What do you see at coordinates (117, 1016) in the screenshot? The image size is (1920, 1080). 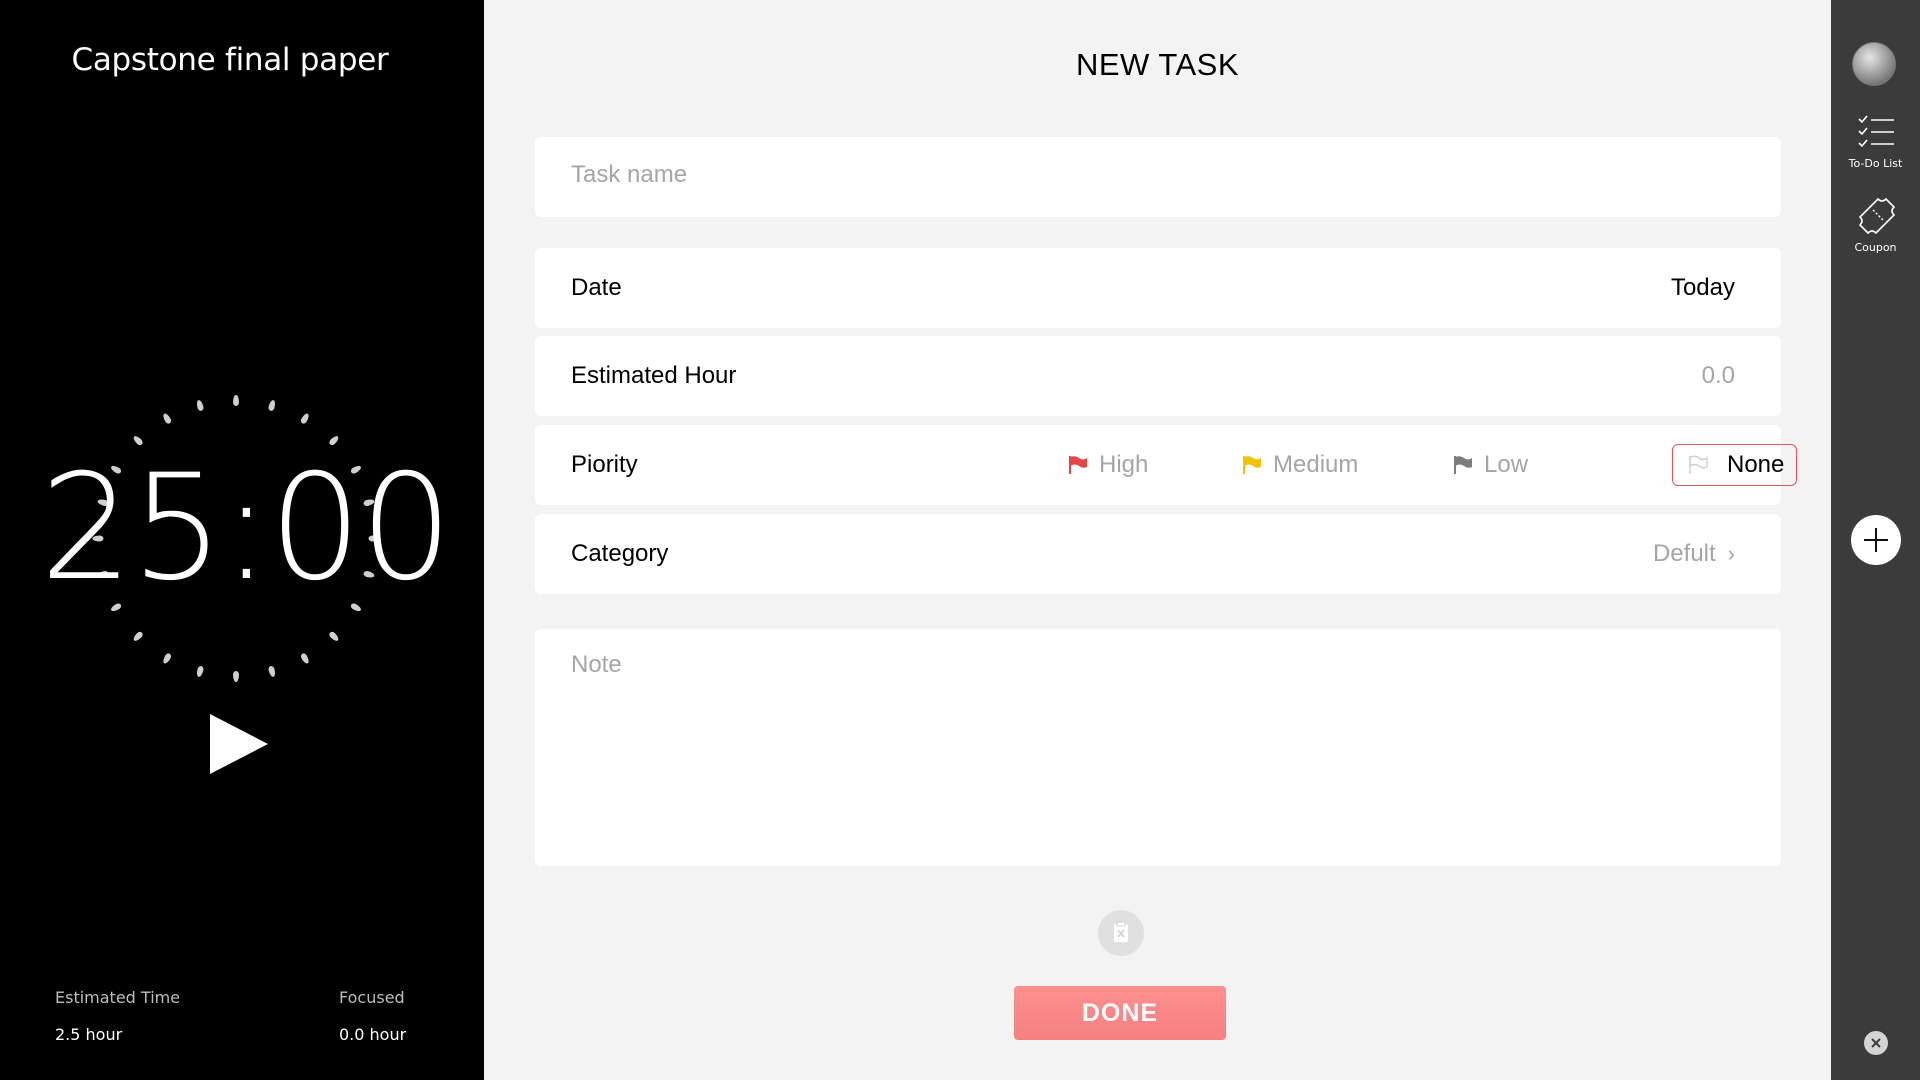 I see `estimated-time-stat: Estimated Time 2.5 hour` at bounding box center [117, 1016].